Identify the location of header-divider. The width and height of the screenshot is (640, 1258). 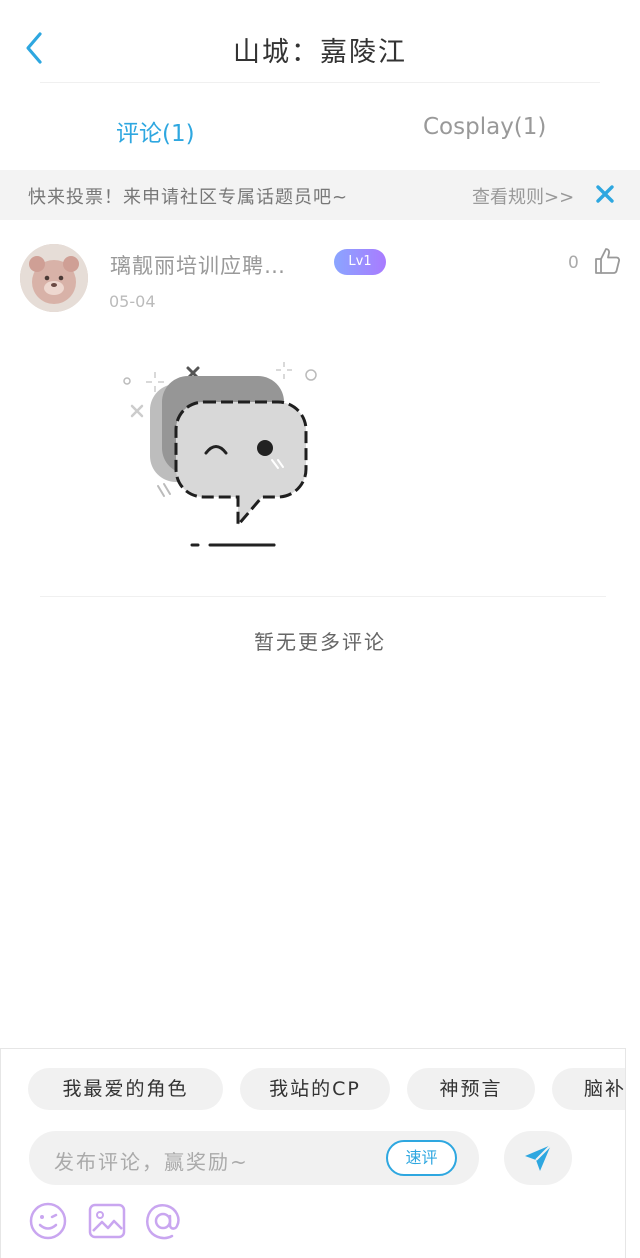
(320, 82).